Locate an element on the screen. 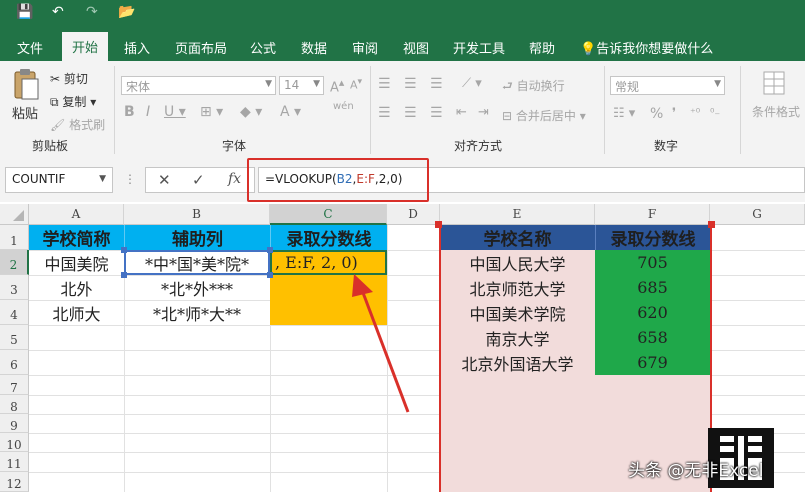  row-header-10: 10 is located at coordinates (14, 442).